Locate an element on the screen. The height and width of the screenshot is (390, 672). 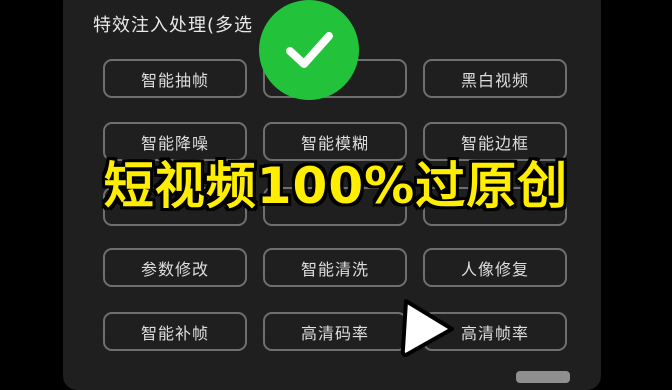
headline-overlay: 短视频100%过原创 is located at coordinates (336, 186).